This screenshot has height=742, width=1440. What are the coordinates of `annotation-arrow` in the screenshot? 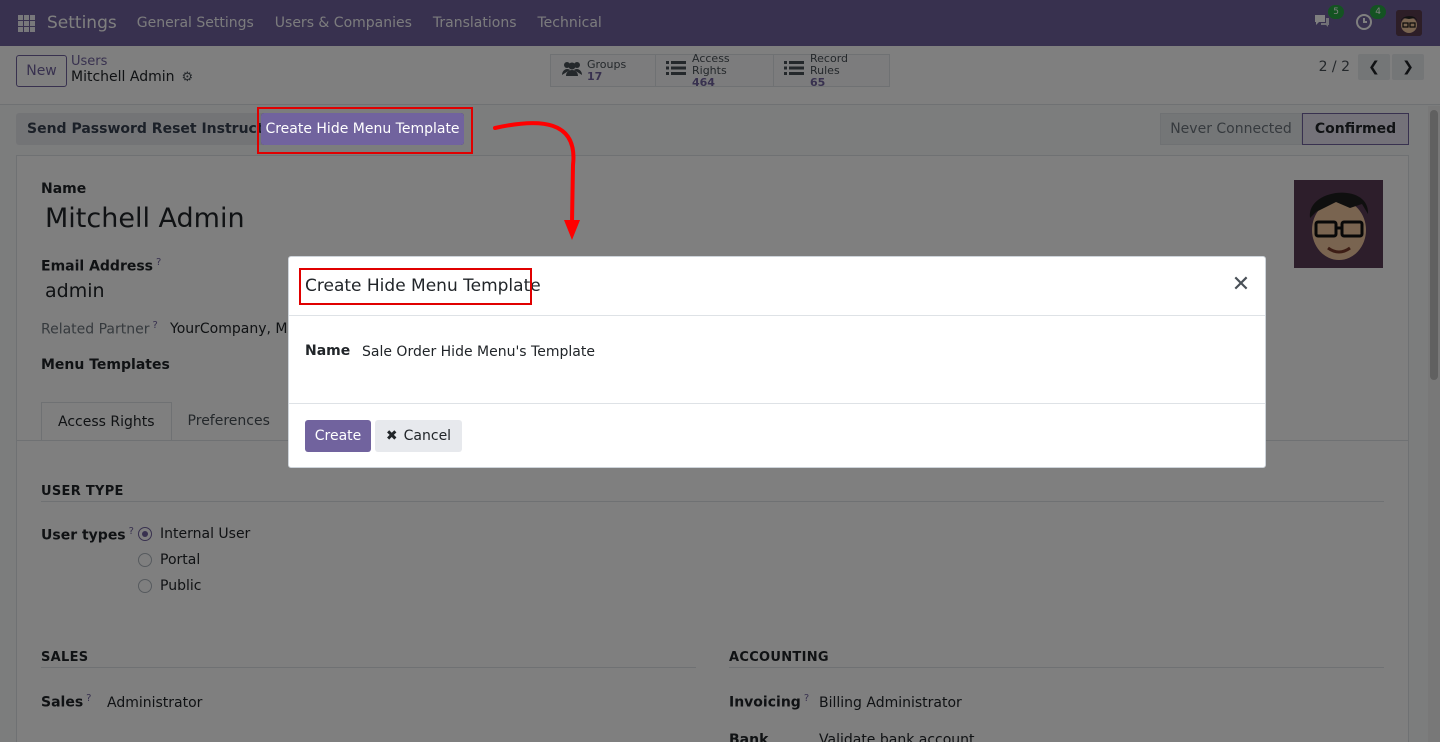 It's located at (536, 180).